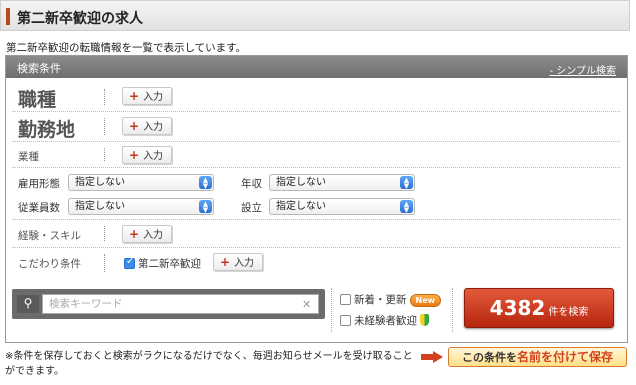  Describe the element at coordinates (432, 357) in the screenshot. I see `arrow-right-icon` at that location.